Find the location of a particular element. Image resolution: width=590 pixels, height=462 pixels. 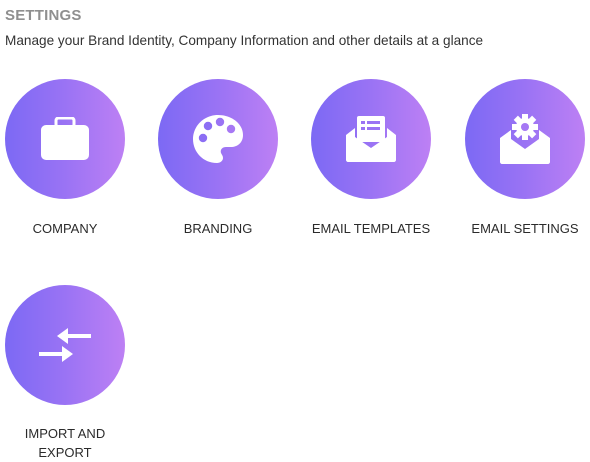

email-templates-tile: EMAIL TEMPLATES is located at coordinates (371, 158).